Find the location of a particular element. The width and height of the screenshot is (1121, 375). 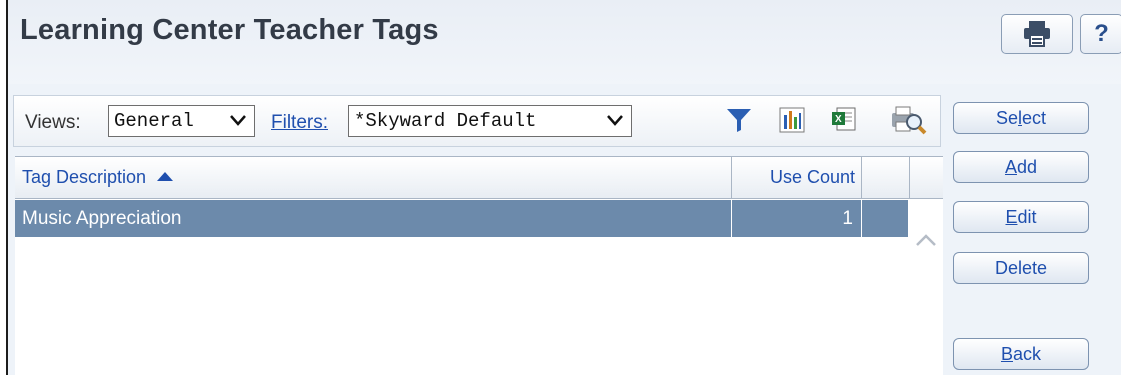

help-icon: ? is located at coordinates (1101, 33).